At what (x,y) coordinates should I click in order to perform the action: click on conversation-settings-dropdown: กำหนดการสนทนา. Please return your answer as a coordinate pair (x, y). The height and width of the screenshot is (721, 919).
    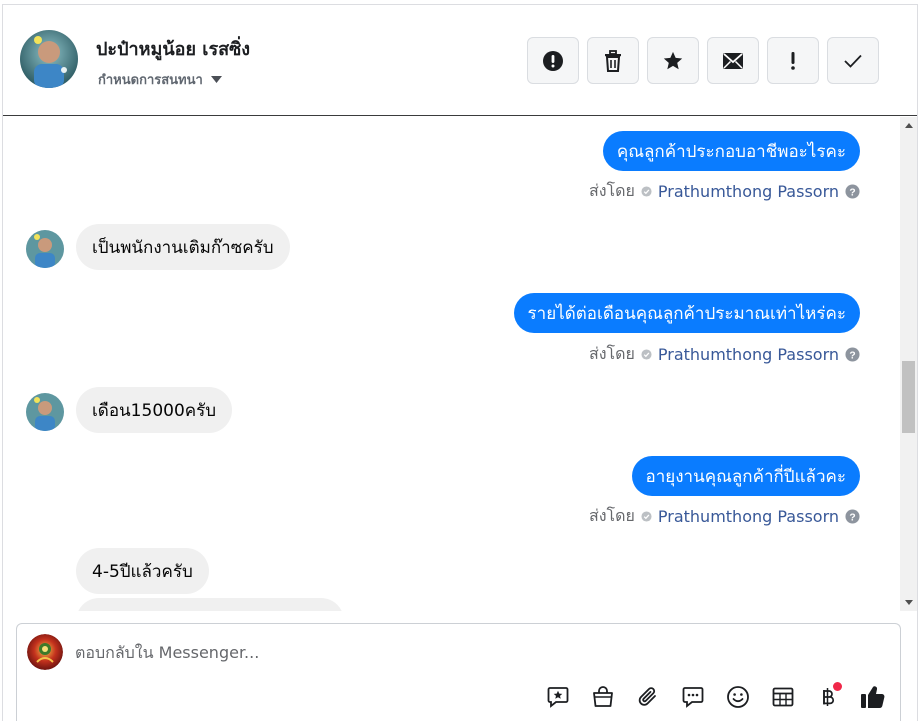
    Looking at the image, I should click on (160, 79).